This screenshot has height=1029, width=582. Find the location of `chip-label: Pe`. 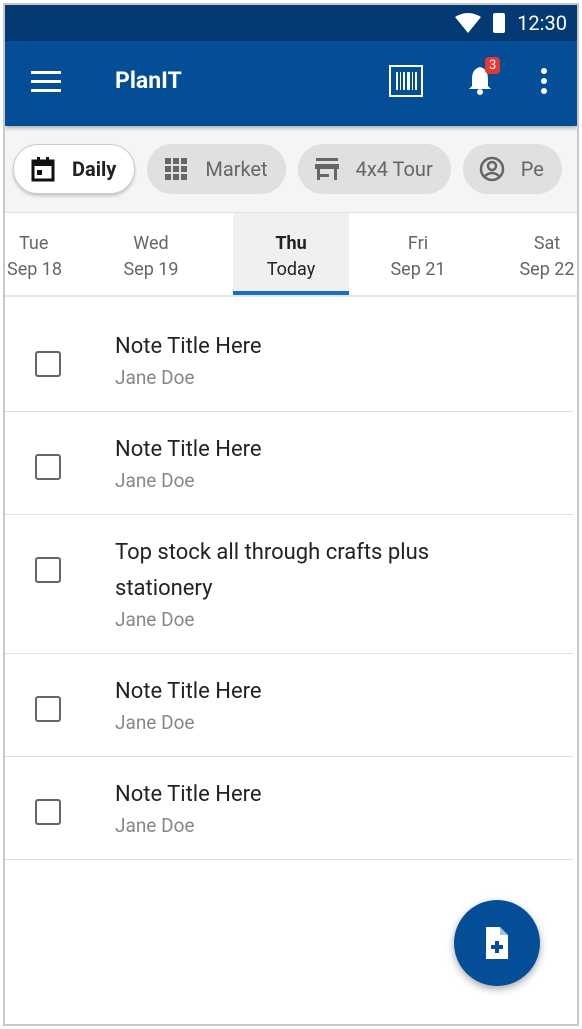

chip-label: Pe is located at coordinates (532, 169).